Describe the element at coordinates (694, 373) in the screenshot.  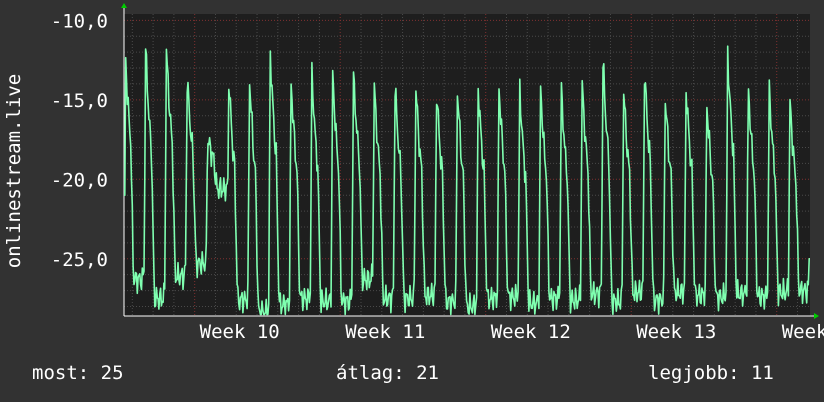
I see `stat-best-label: legjobb:` at that location.